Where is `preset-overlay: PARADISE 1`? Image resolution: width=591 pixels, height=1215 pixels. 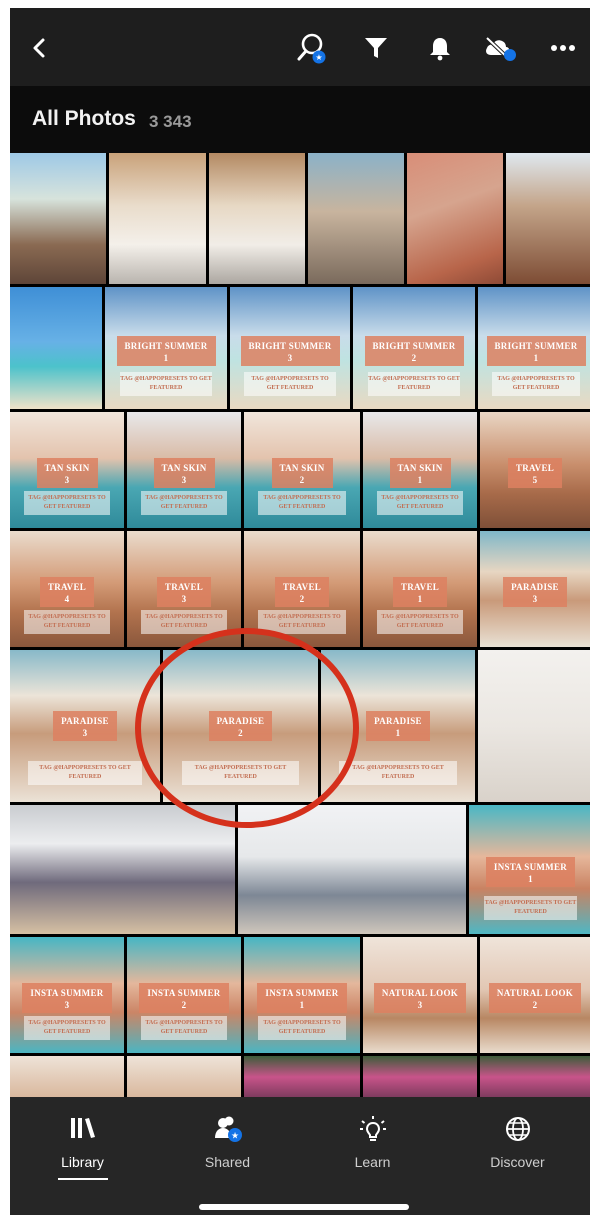
preset-overlay: PARADISE 1 is located at coordinates (398, 725).